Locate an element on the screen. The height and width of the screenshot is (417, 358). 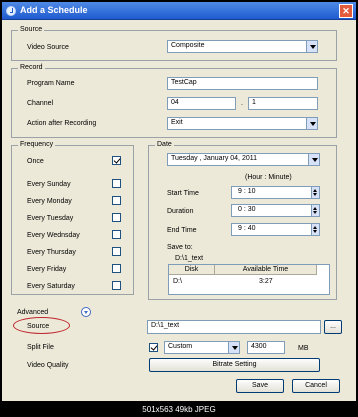
frequency-label-once: Once is located at coordinates (35, 161).